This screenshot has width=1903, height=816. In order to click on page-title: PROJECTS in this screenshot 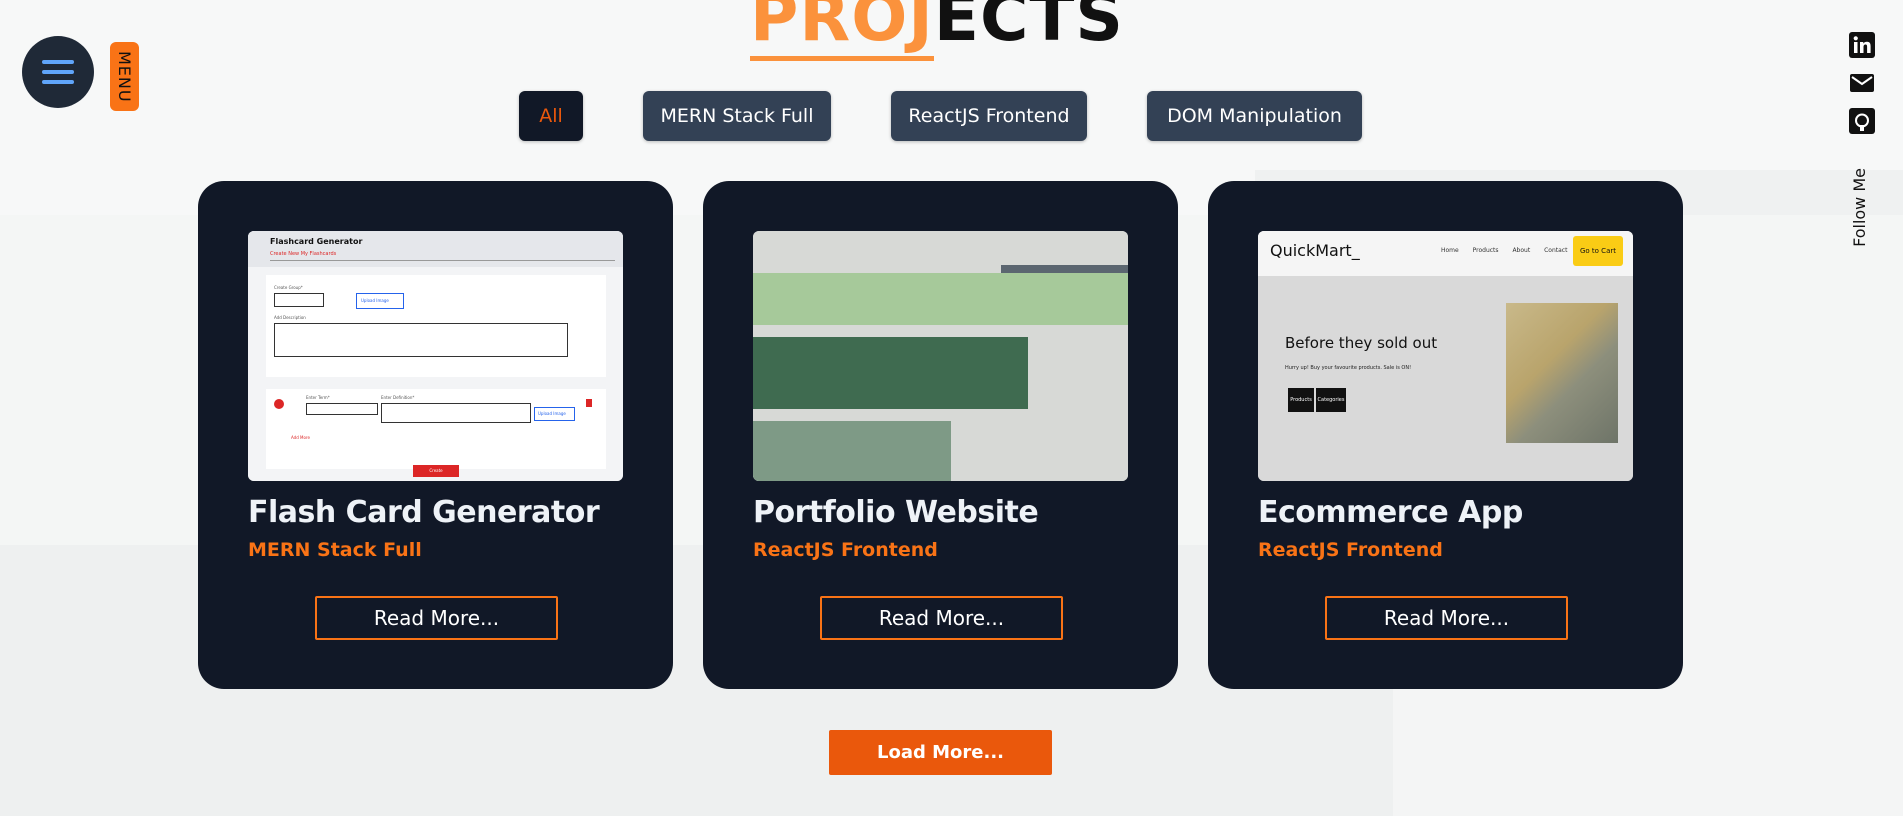, I will do `click(937, 30)`.